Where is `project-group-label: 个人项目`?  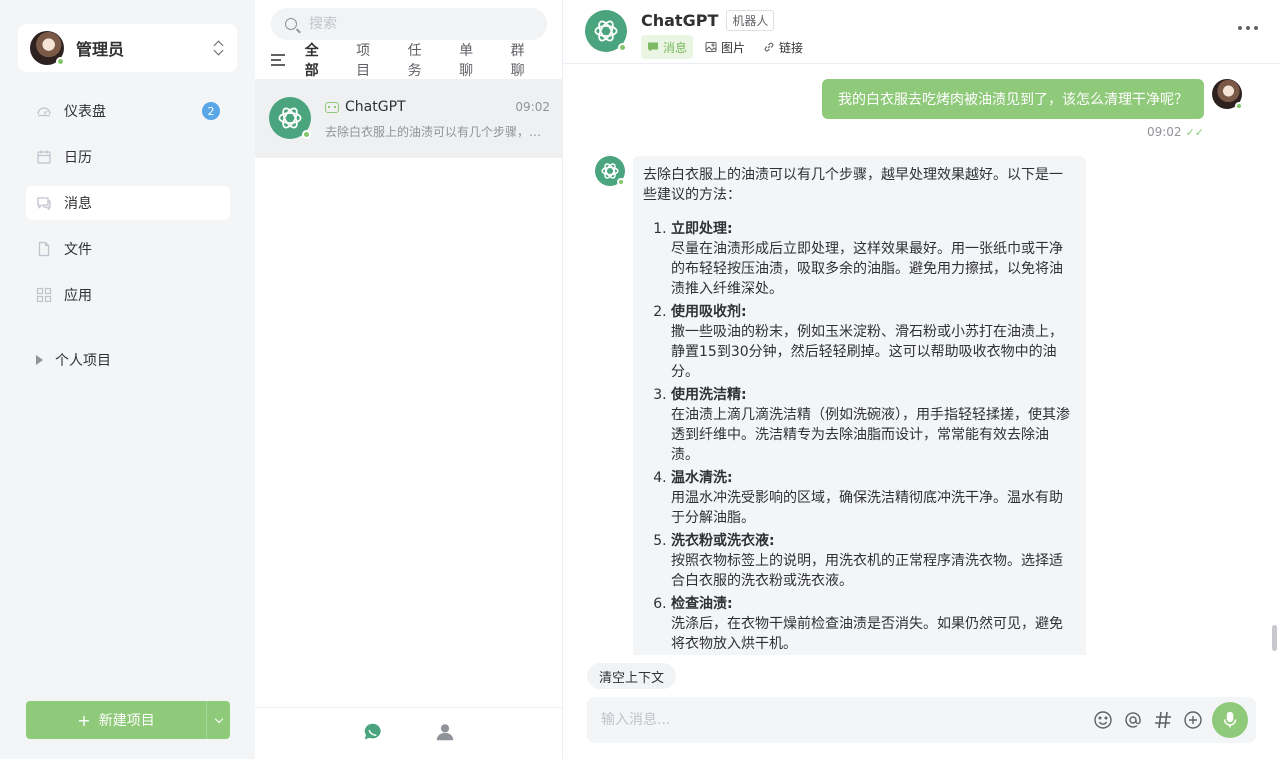 project-group-label: 个人项目 is located at coordinates (83, 361).